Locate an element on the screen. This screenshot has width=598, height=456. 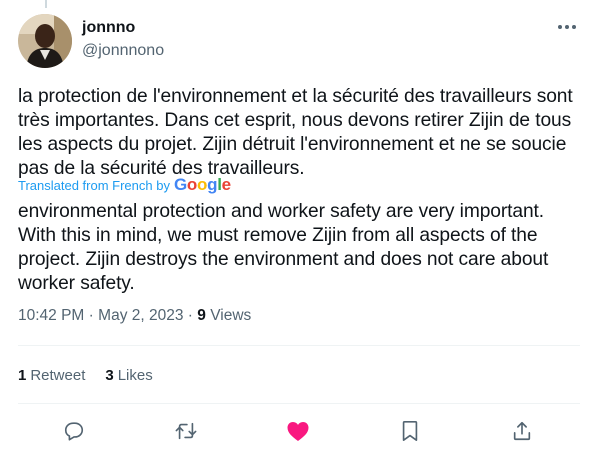
views-count: 9 is located at coordinates (201, 315).